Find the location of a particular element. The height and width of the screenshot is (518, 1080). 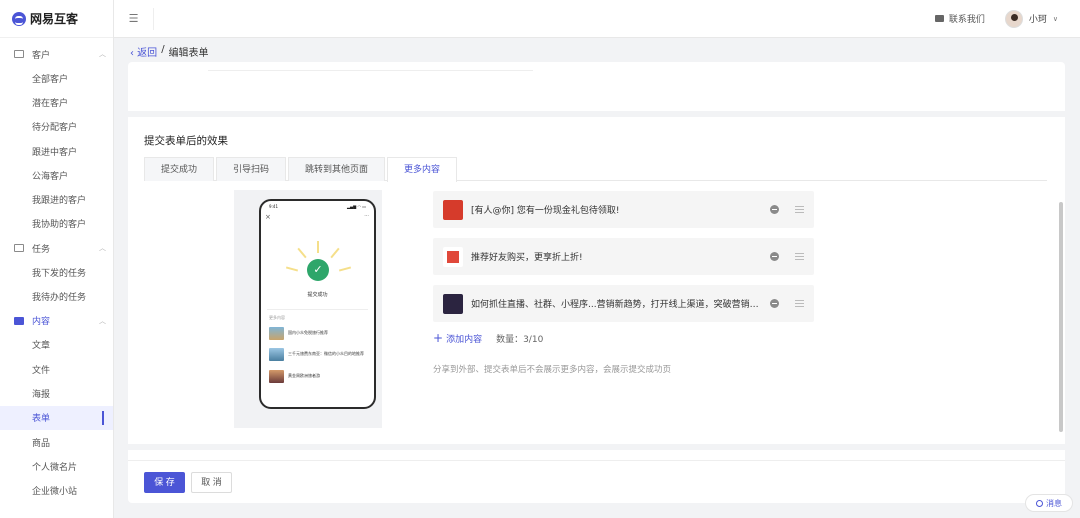

page-title: 编辑表单 is located at coordinates (188, 53).